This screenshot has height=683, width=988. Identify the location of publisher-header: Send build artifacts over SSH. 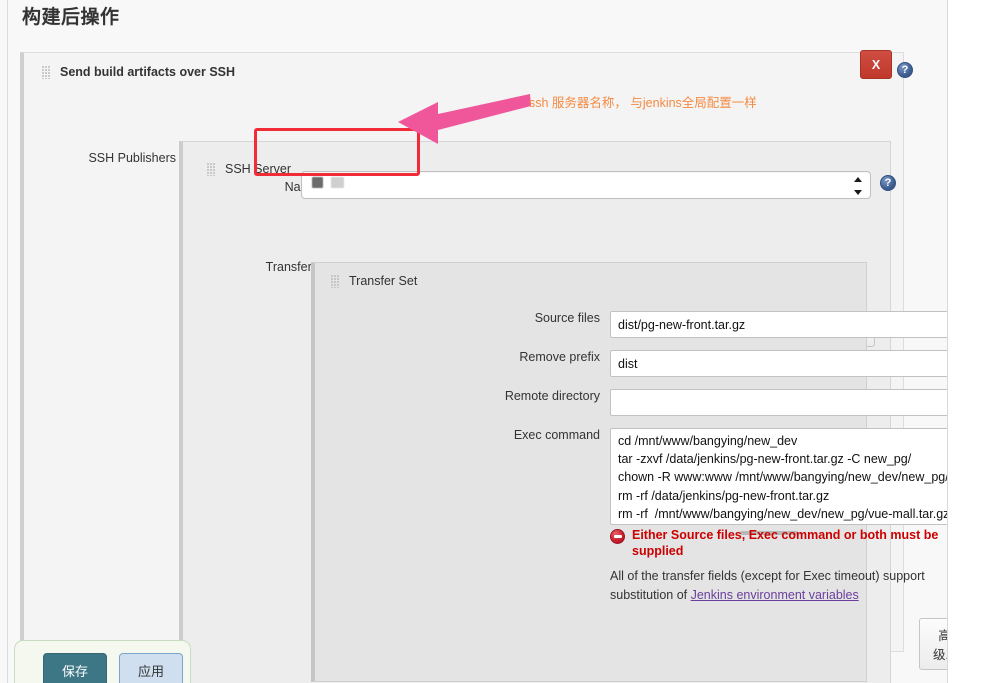
(138, 72).